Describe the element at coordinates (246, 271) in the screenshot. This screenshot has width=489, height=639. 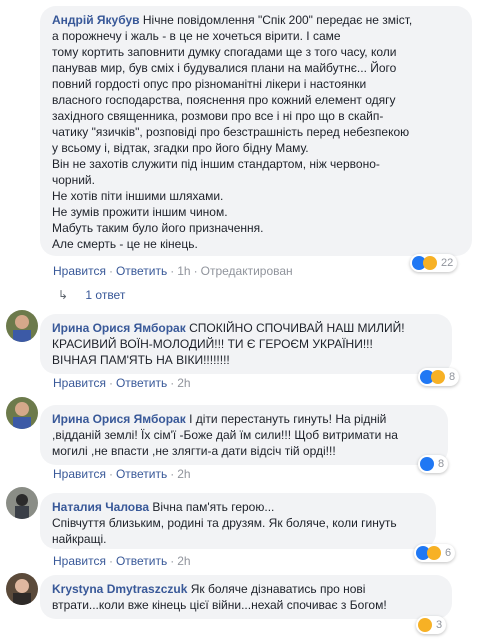
I see `edited-label: Отредактирован` at that location.